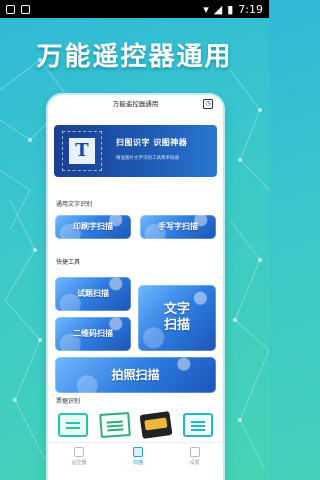 The image size is (320, 480). What do you see at coordinates (74, 204) in the screenshot?
I see `section-text-recognition: 通用文字识别` at bounding box center [74, 204].